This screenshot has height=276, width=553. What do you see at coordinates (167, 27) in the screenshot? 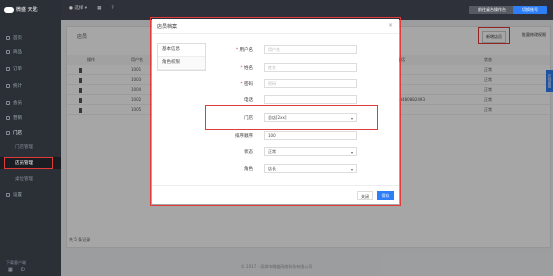
I see `modal-title: 店员档案` at bounding box center [167, 27].